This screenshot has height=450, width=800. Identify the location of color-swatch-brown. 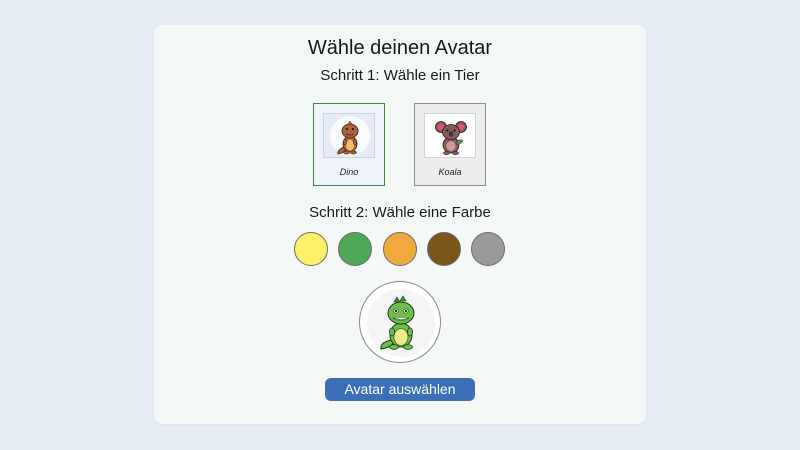
(444, 249).